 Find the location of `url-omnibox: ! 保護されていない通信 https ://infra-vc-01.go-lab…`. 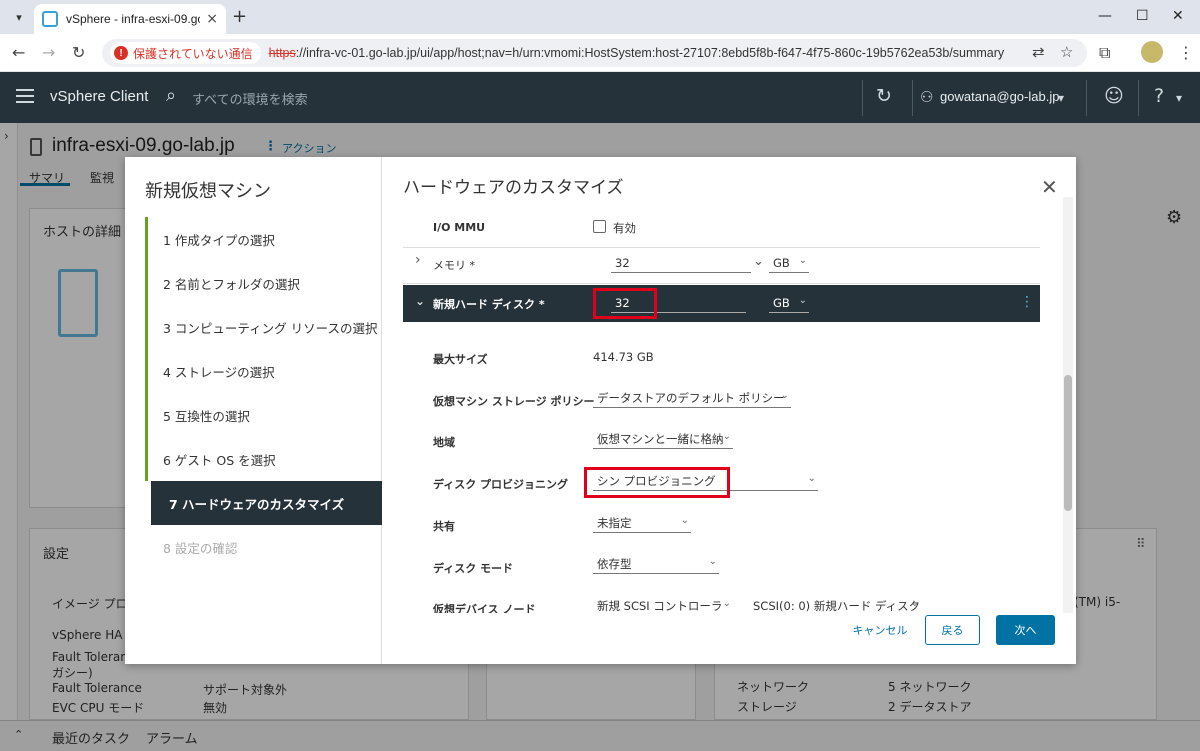

url-omnibox: ! 保護されていない通信 https ://infra-vc-01.go-lab… is located at coordinates (594, 53).